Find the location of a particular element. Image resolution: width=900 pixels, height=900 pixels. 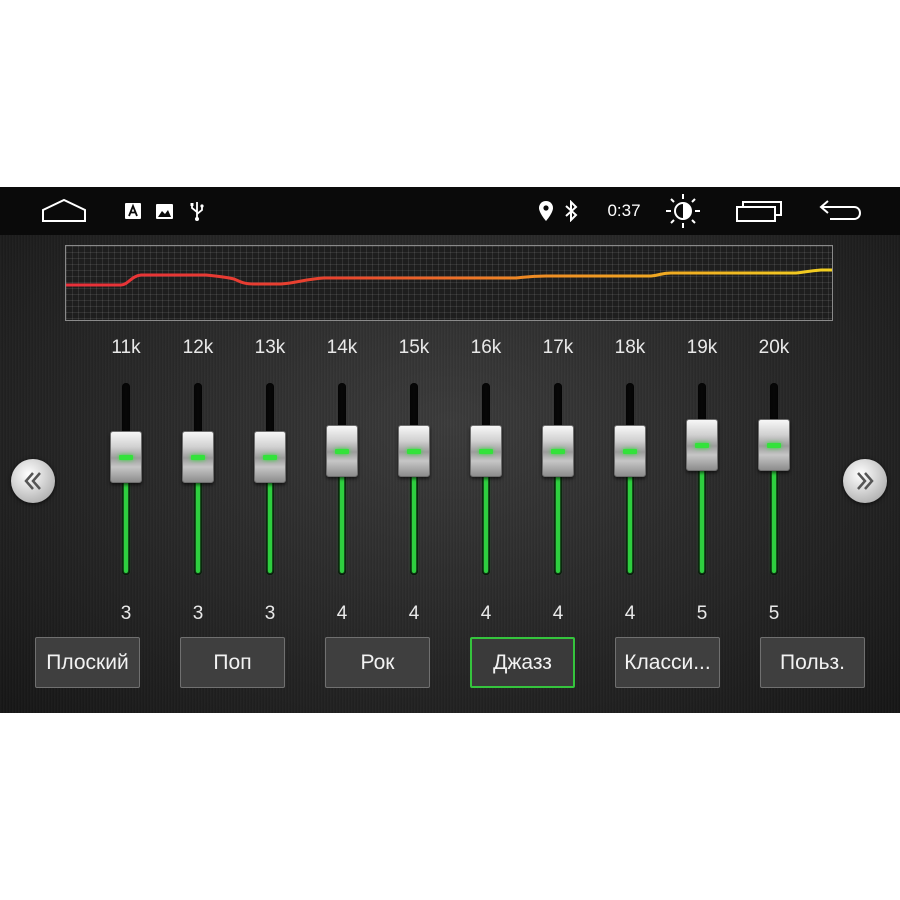

double-chevron-right-icon is located at coordinates (865, 481).